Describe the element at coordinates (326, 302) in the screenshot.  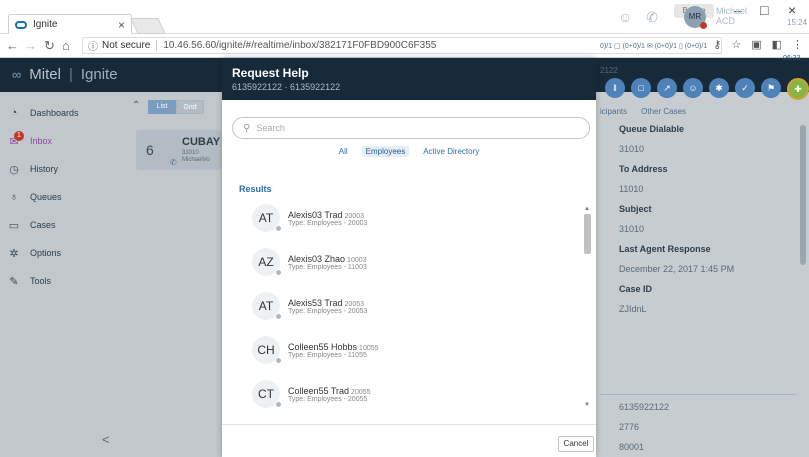
I see `result-name: Alexis53 Trad 20053` at that location.